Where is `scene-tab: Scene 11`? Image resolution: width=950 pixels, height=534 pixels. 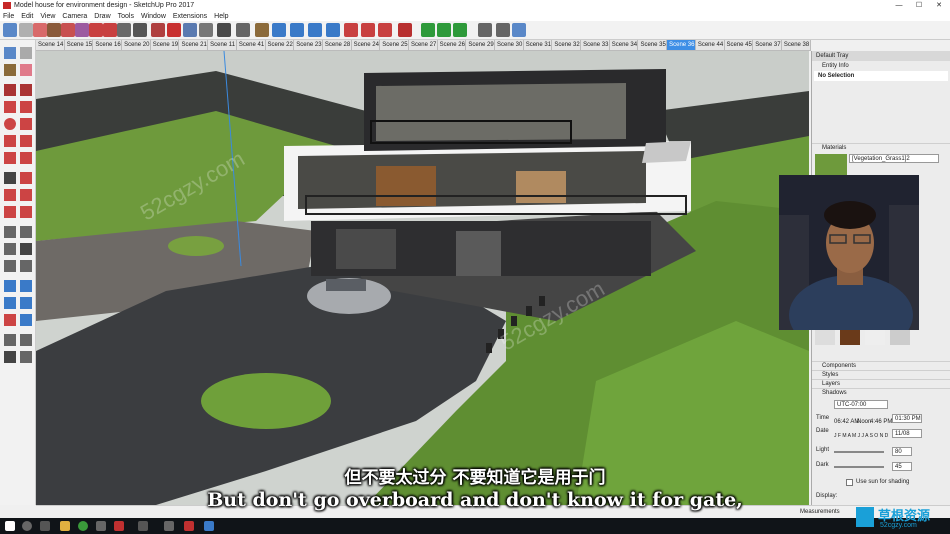
scene-tab: Scene 11 is located at coordinates (222, 45).